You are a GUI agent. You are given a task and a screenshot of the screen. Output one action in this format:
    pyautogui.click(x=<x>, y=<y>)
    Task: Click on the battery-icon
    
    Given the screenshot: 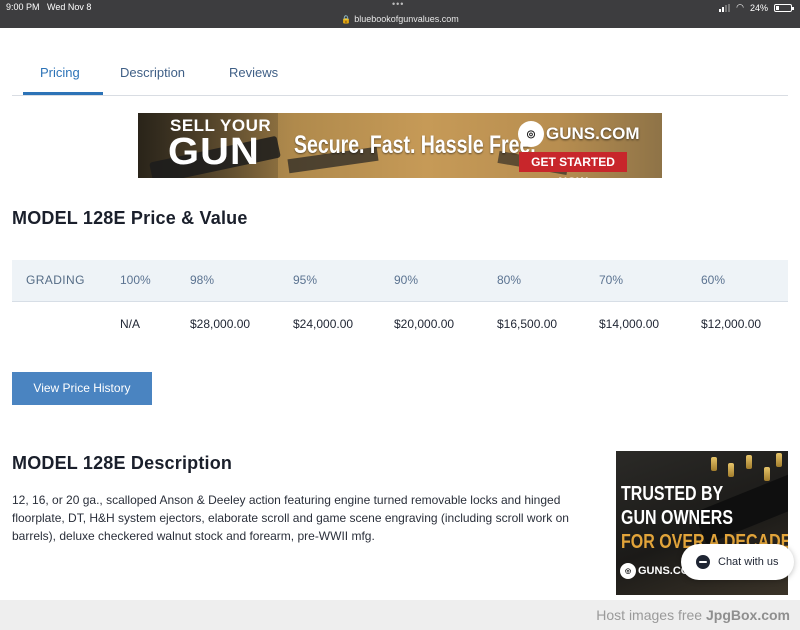 What is the action you would take?
    pyautogui.click(x=784, y=7)
    